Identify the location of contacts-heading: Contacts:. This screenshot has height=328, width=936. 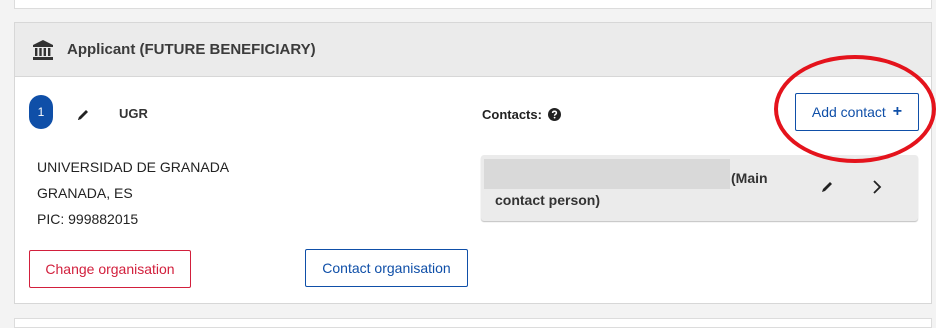
(521, 114).